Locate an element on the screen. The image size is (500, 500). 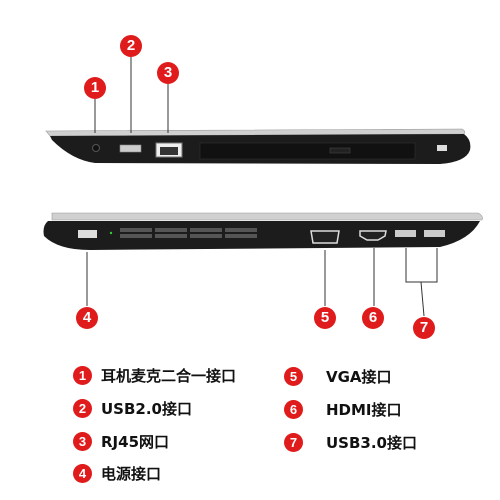
legend-item-4: 4 电源接口 is located at coordinates (117, 473).